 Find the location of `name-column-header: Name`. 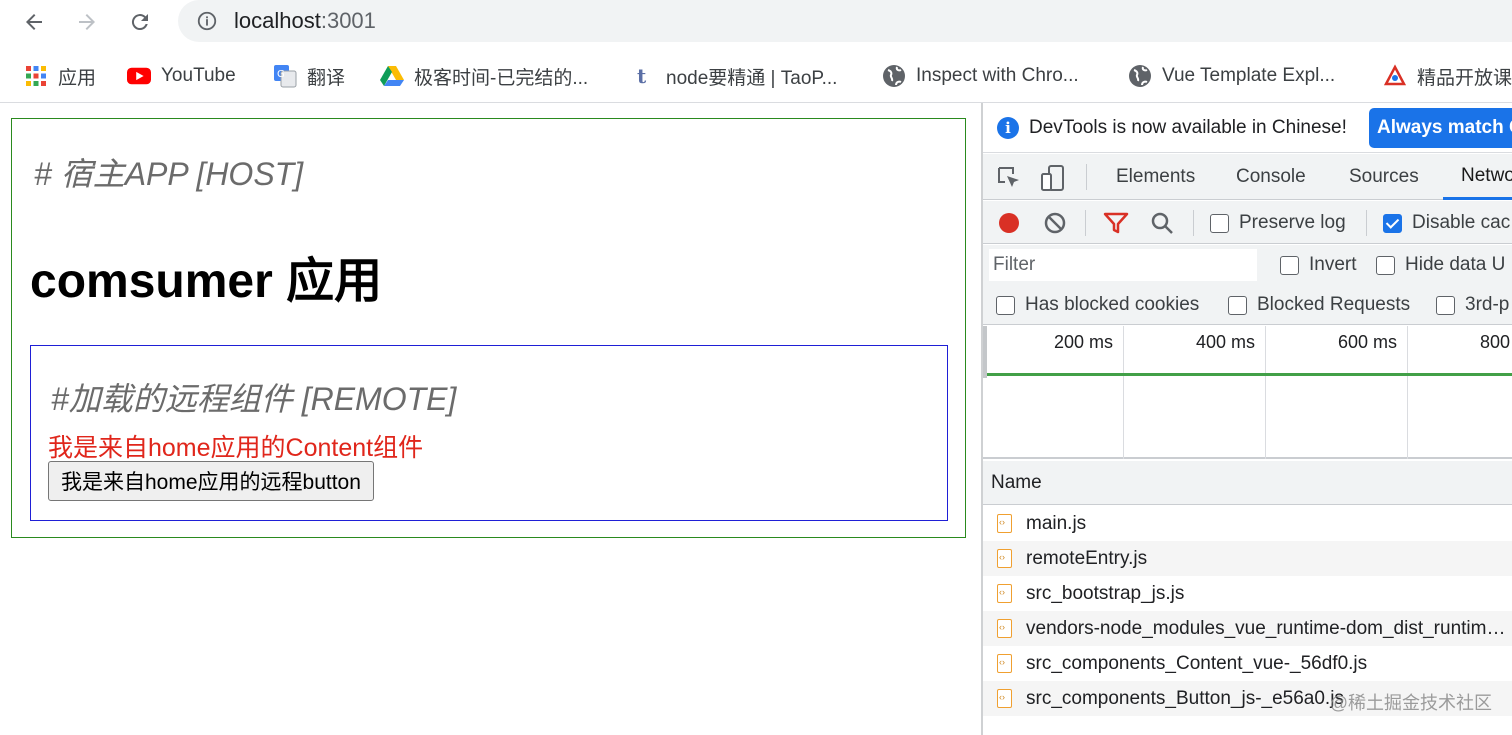

name-column-header: Name is located at coordinates (1016, 483).